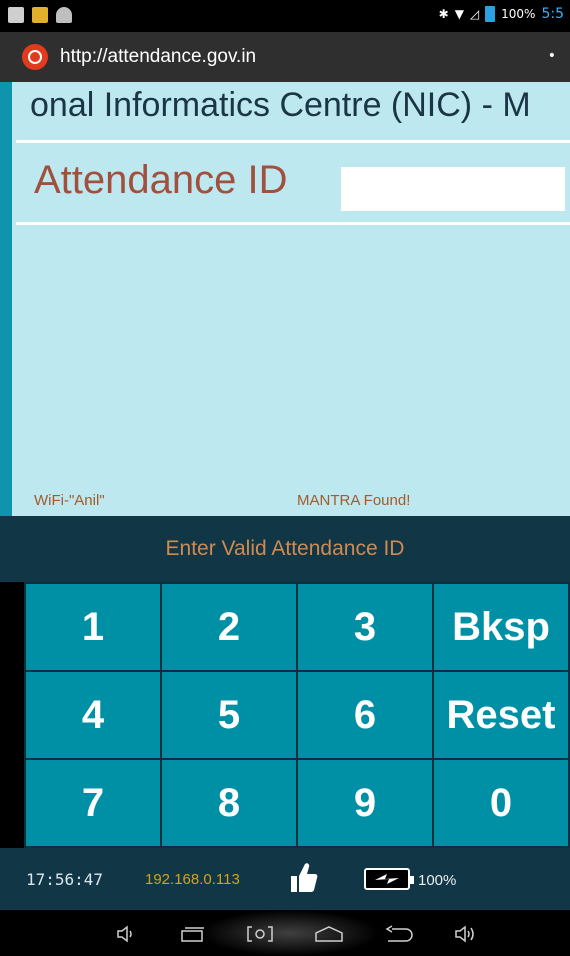 This screenshot has height=956, width=570. What do you see at coordinates (229, 803) in the screenshot?
I see `key-8: 8` at bounding box center [229, 803].